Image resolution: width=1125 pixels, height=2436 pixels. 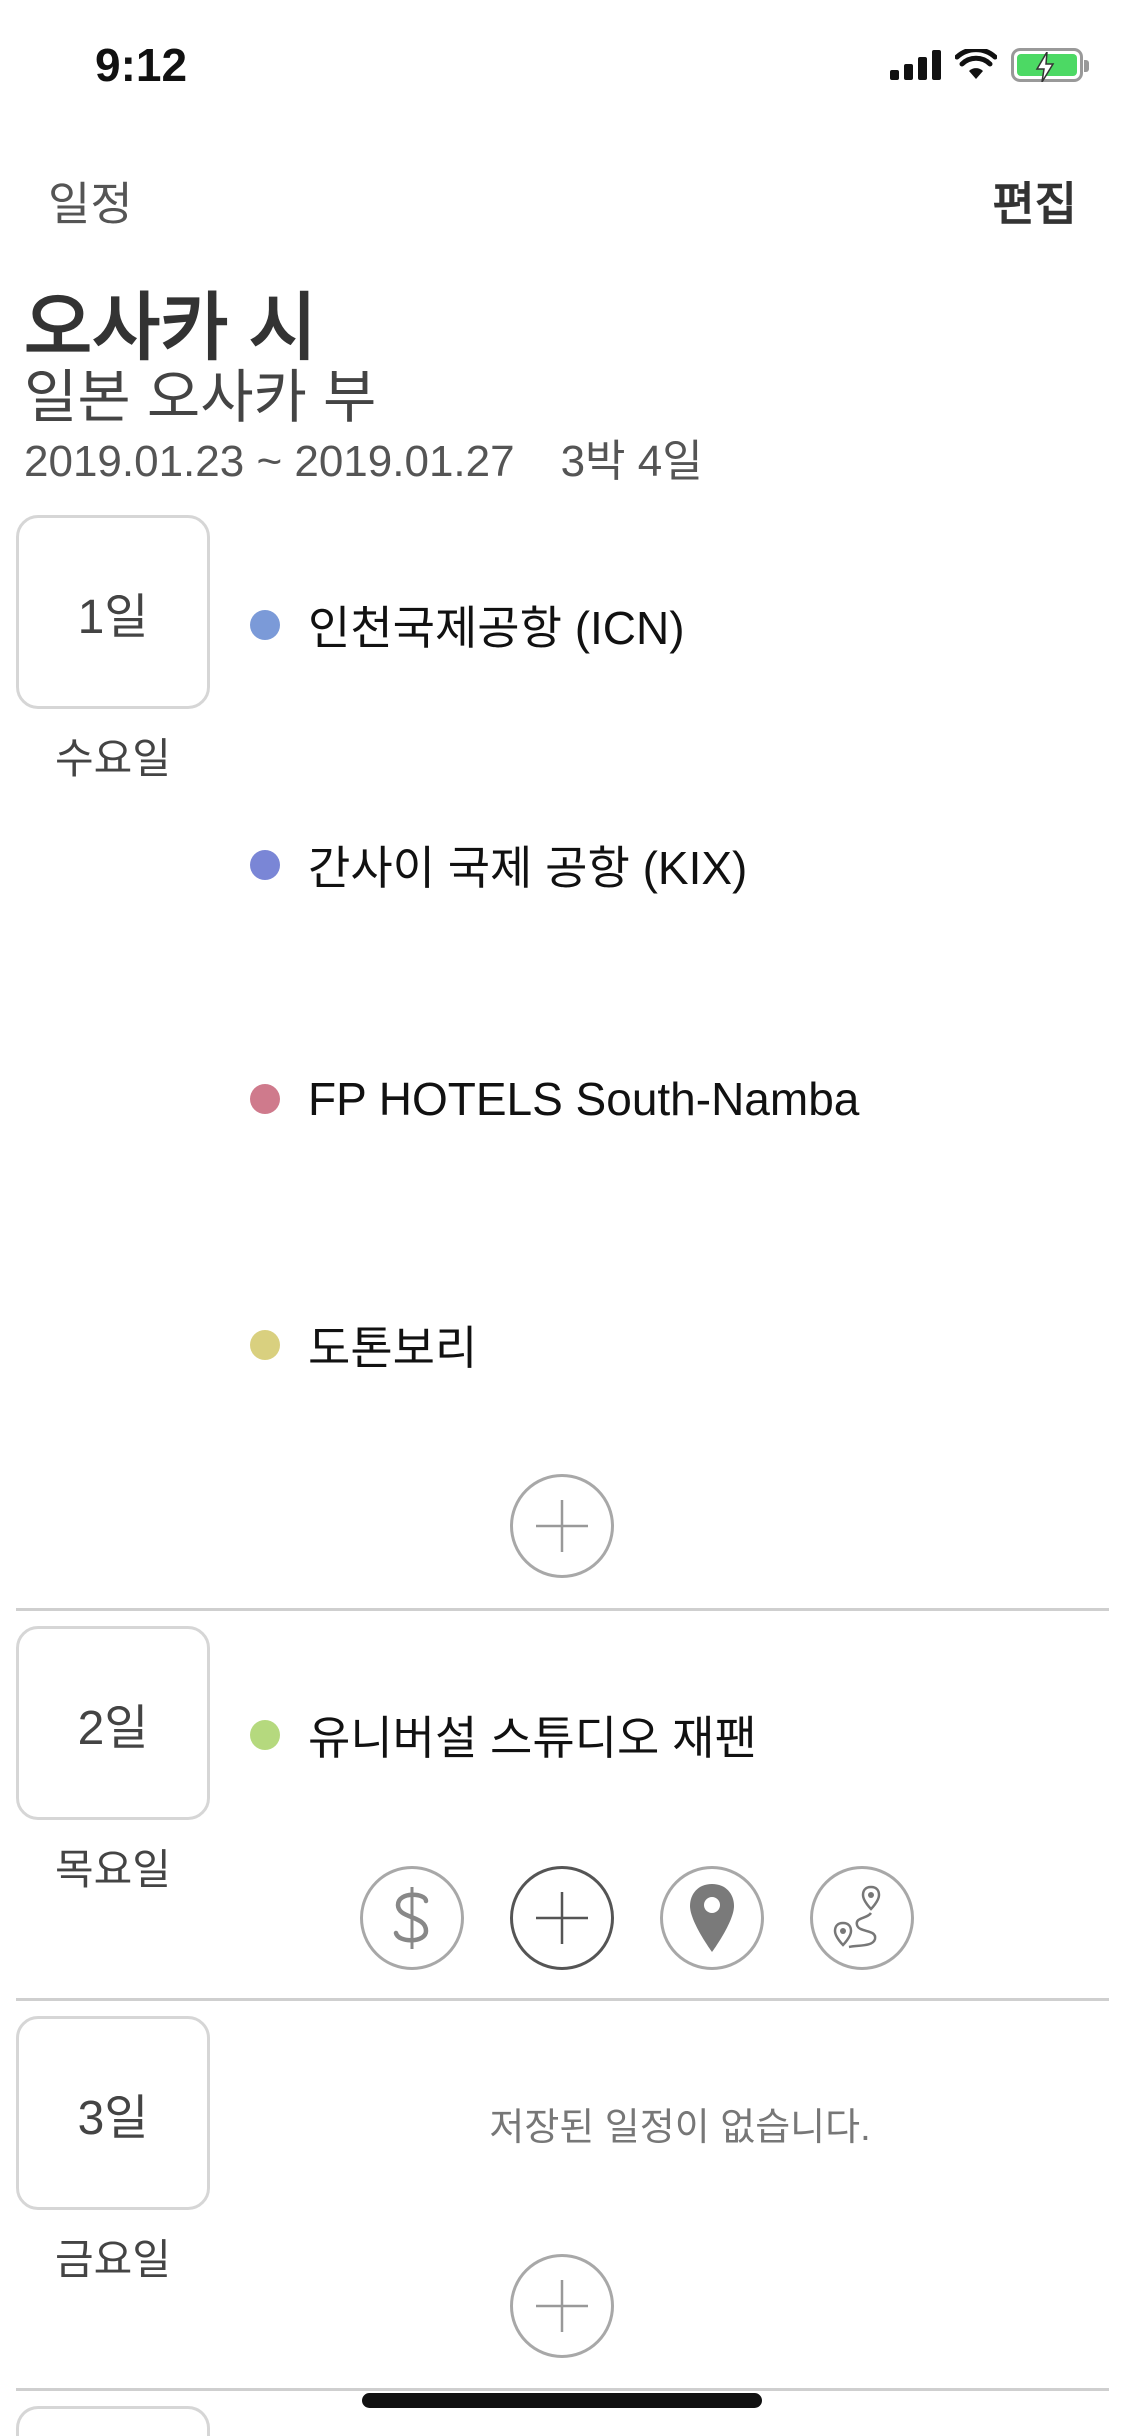 I want to click on back-button: 일정, so click(x=90, y=201).